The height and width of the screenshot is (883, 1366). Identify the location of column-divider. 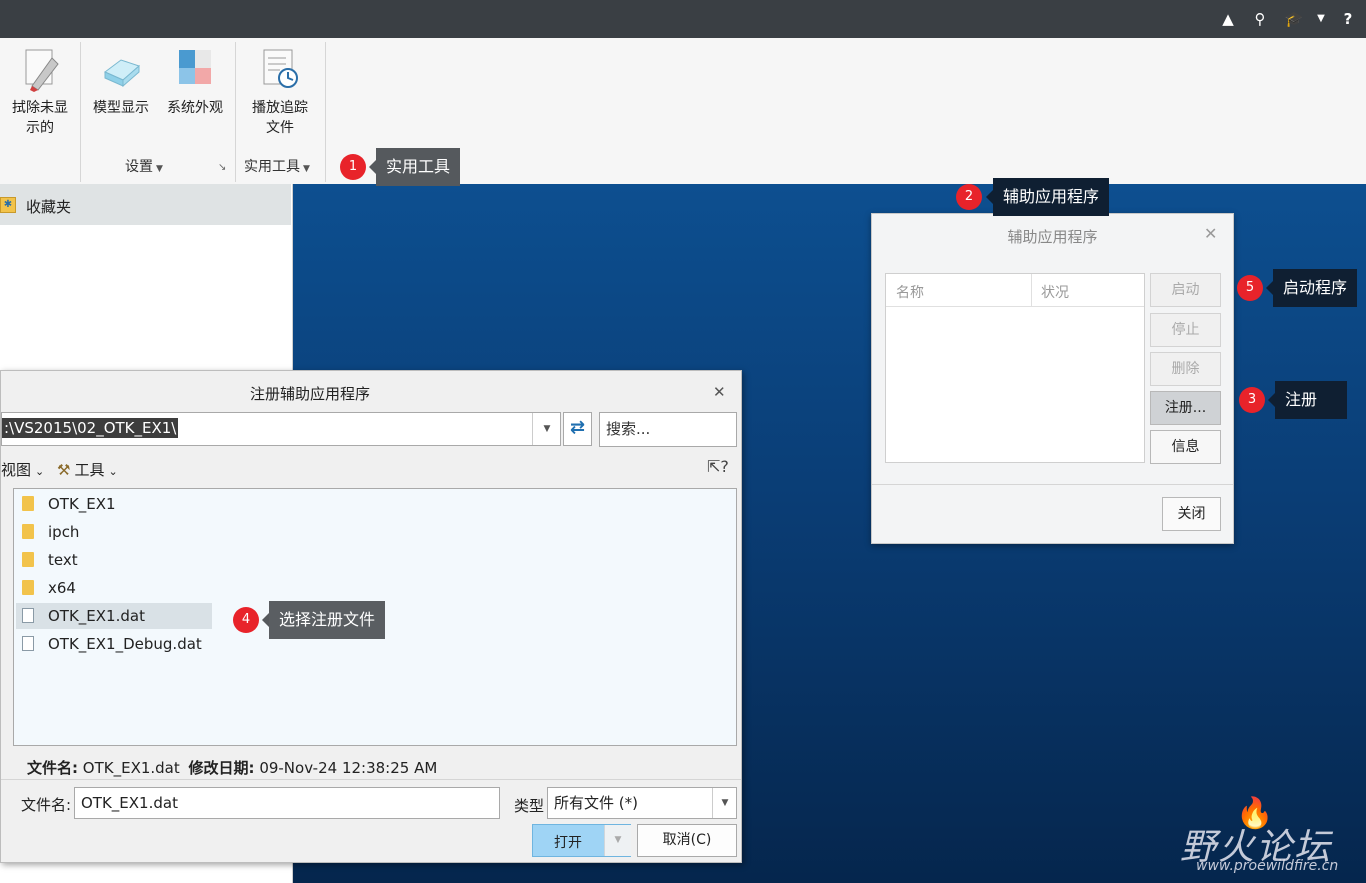
(1031, 290).